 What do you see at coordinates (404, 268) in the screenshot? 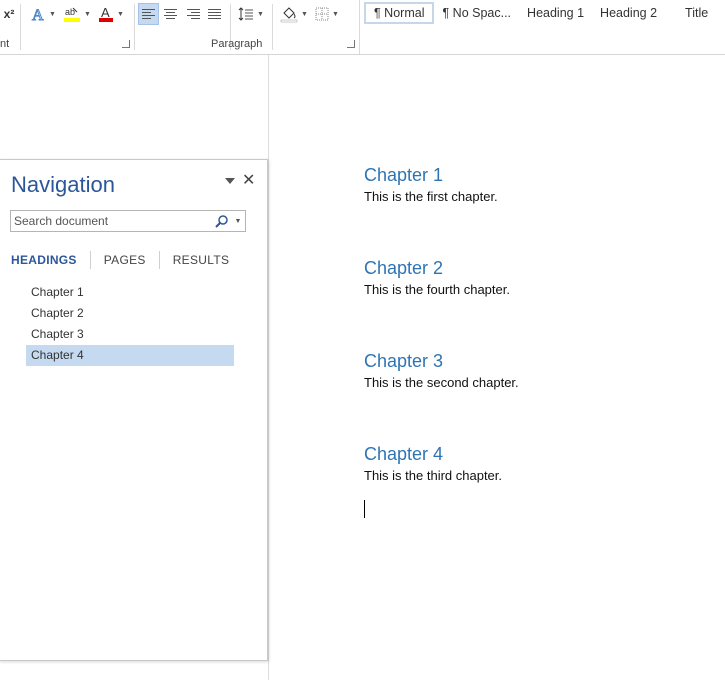
I see `chapter-heading: Chapter 2` at bounding box center [404, 268].